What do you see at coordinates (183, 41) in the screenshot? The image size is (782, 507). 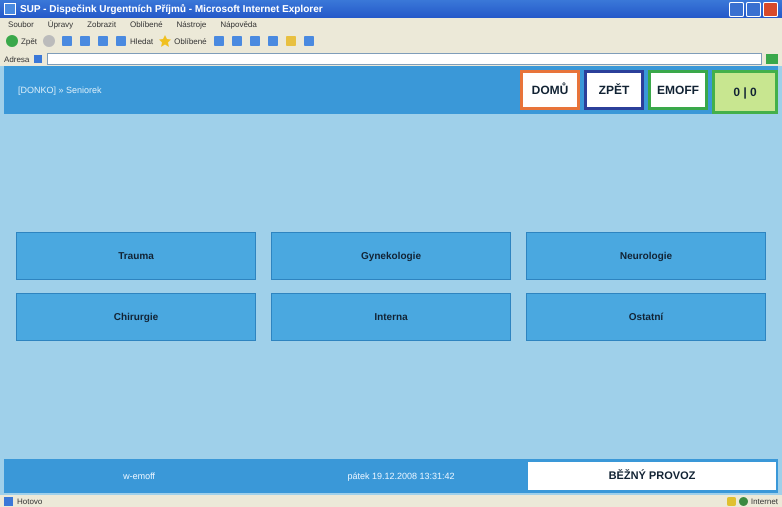 I see `favorites-button: Oblíbené` at bounding box center [183, 41].